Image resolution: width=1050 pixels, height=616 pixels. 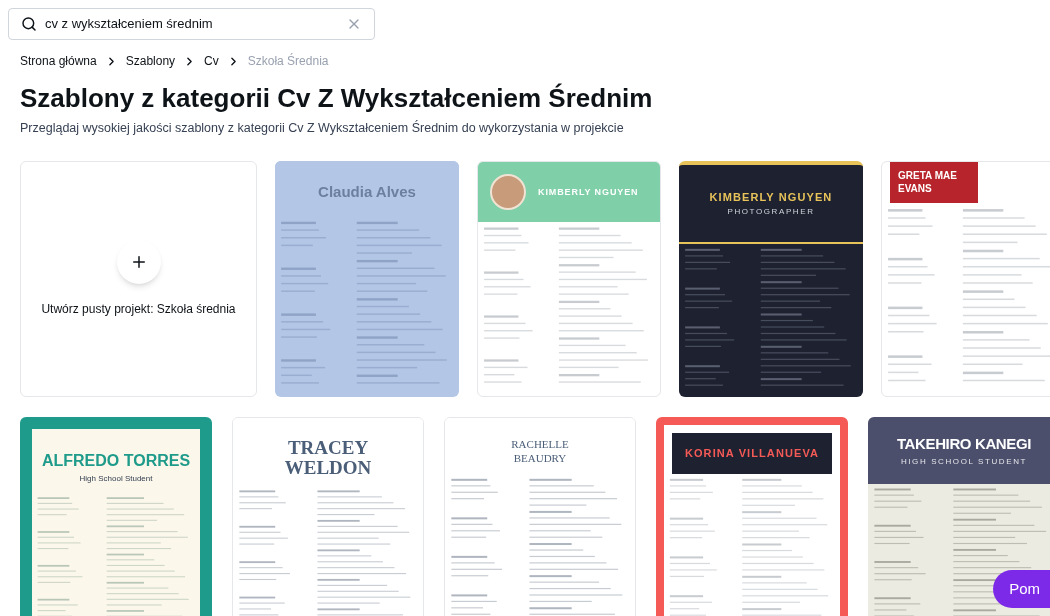 What do you see at coordinates (367, 192) in the screenshot?
I see `template-name: Claudia Alves` at bounding box center [367, 192].